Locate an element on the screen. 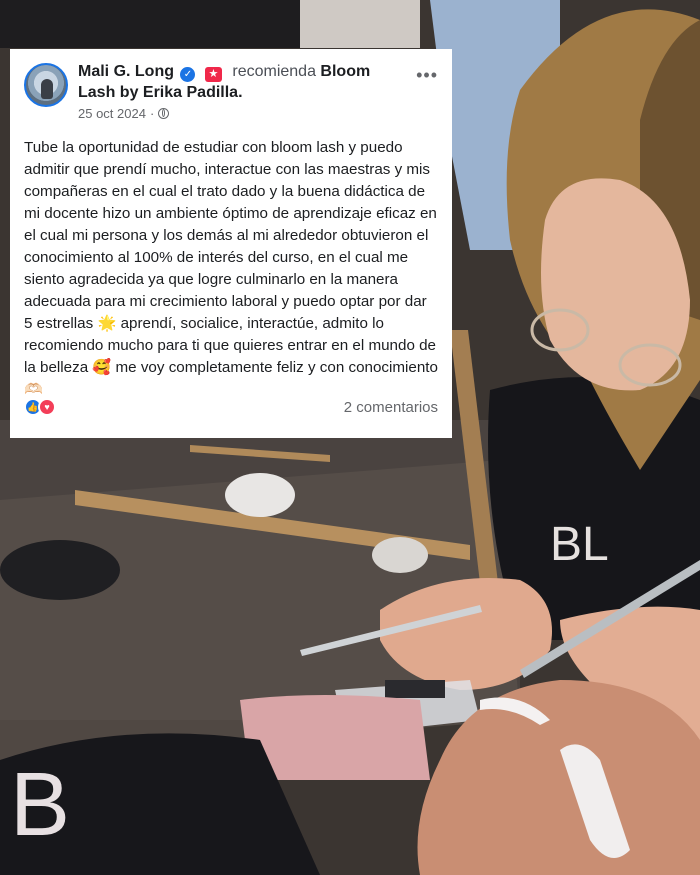 This screenshot has width=700, height=875. client-shirt-text: B is located at coordinates (40, 805).